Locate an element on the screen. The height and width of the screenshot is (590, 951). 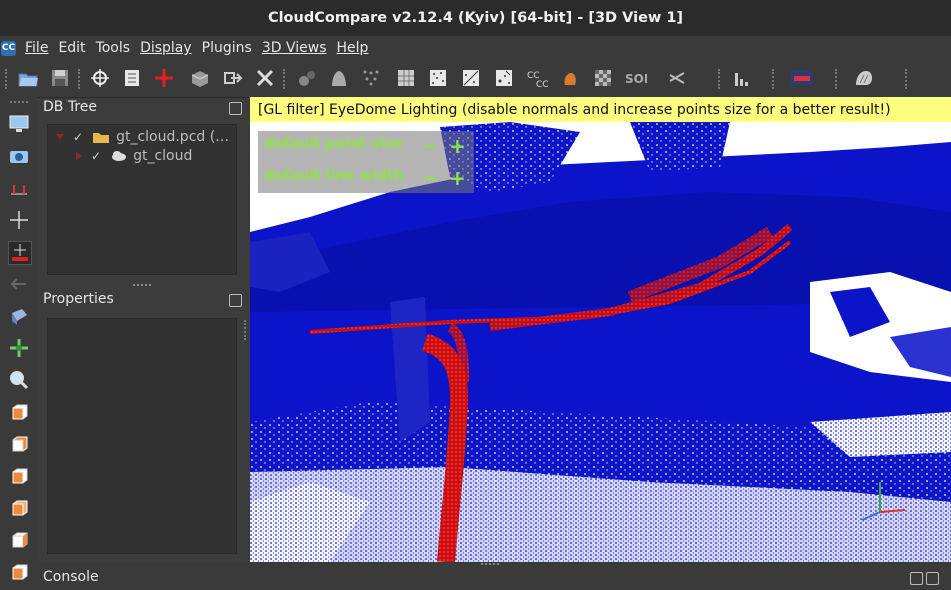
line-width-label: default line width is located at coordinates (334, 176).